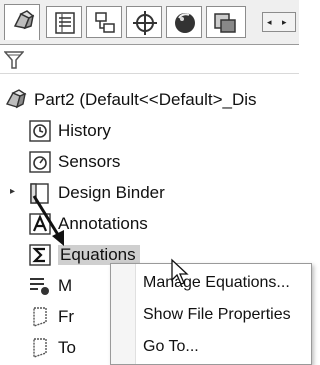 Image resolution: width=320 pixels, height=365 pixels. What do you see at coordinates (111, 192) in the screenshot?
I see `tree-item-label: Design Binder` at bounding box center [111, 192].